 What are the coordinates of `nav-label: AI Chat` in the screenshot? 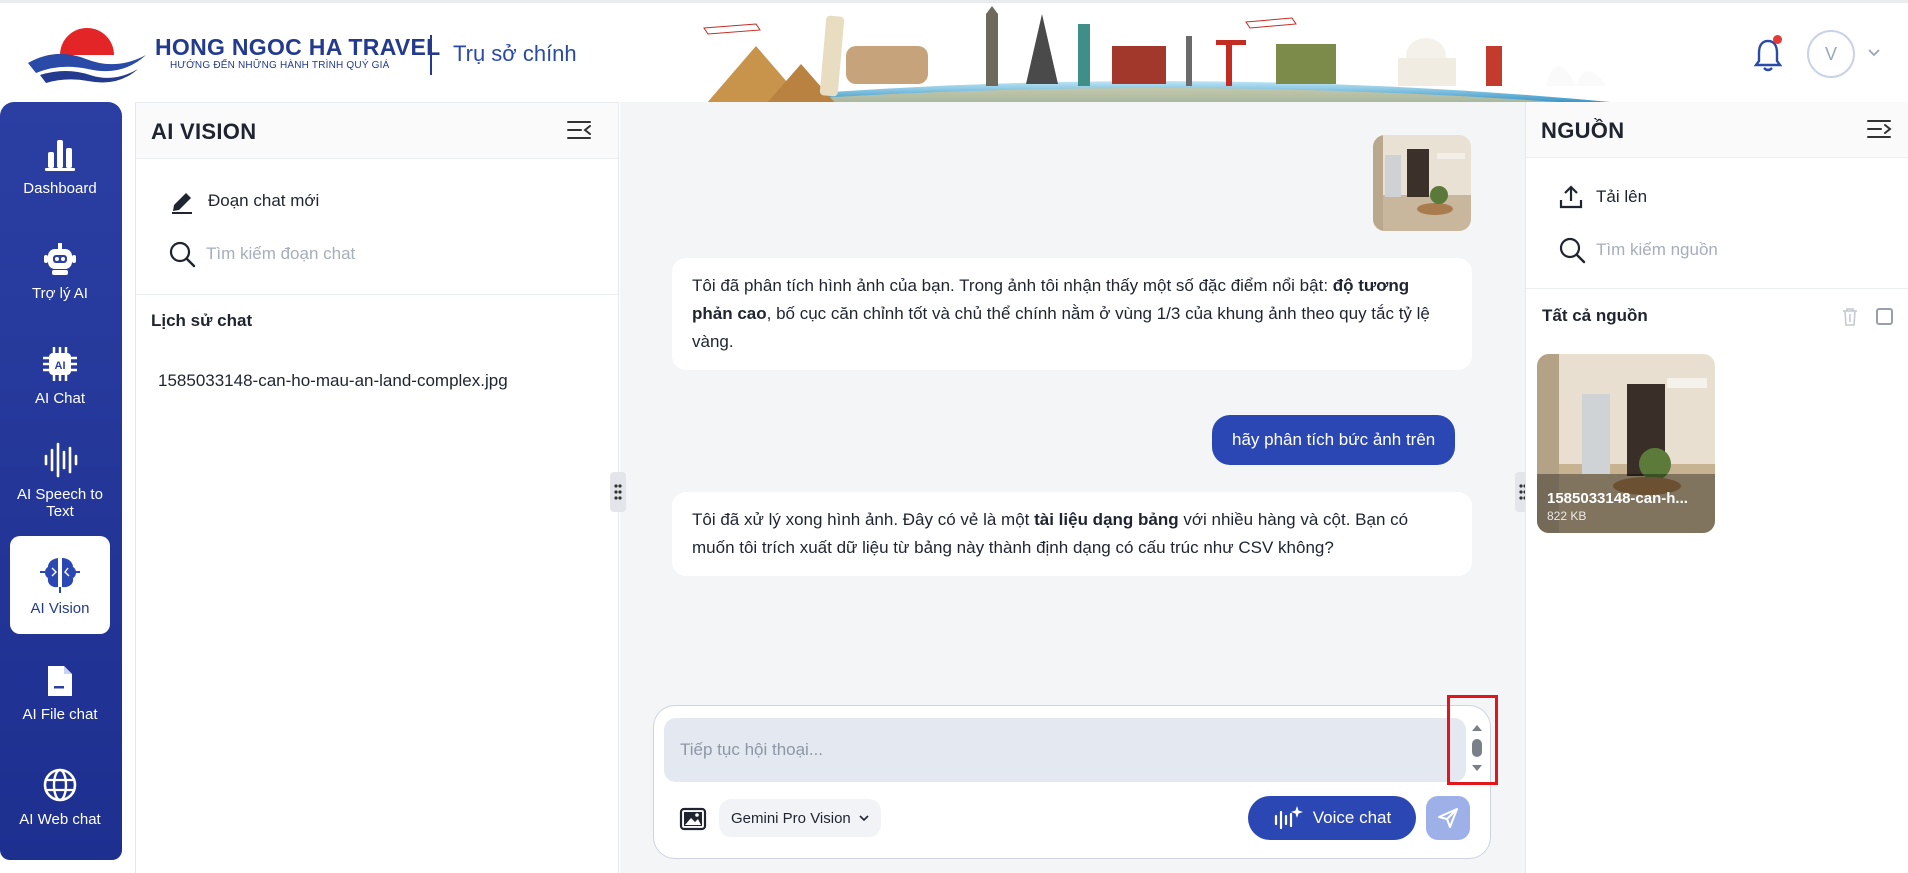 It's located at (60, 398).